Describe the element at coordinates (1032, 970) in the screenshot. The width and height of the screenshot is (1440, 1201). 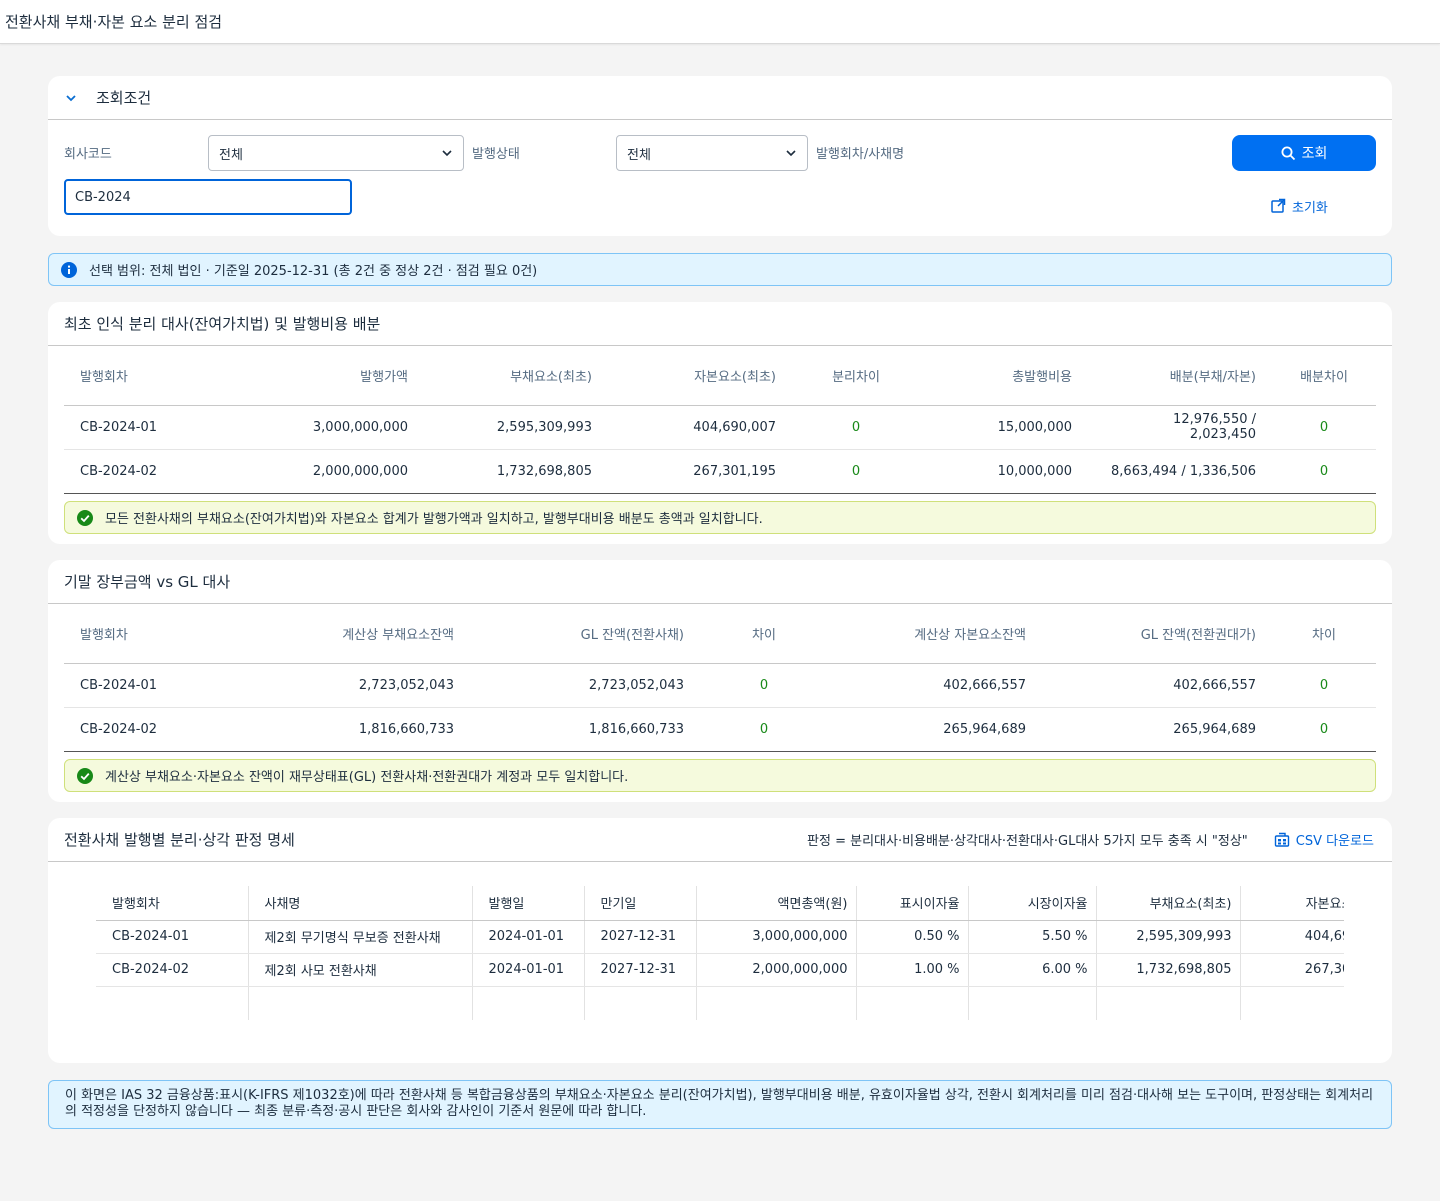
I see `cell-market-rate: 6.00 %` at that location.